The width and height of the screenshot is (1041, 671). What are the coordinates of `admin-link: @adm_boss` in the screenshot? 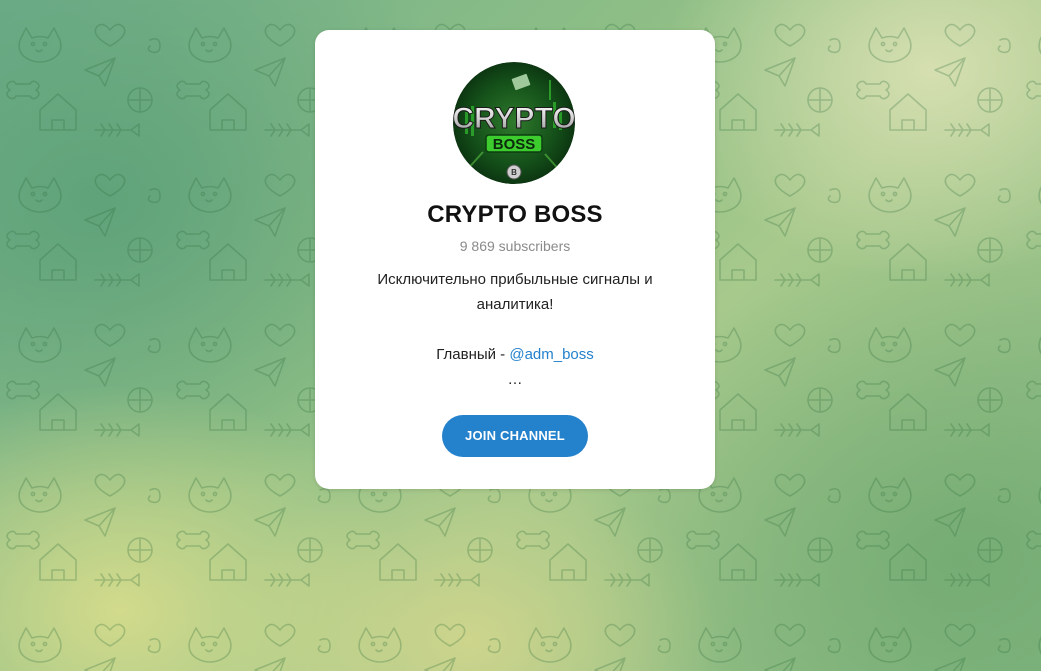 It's located at (551, 354).